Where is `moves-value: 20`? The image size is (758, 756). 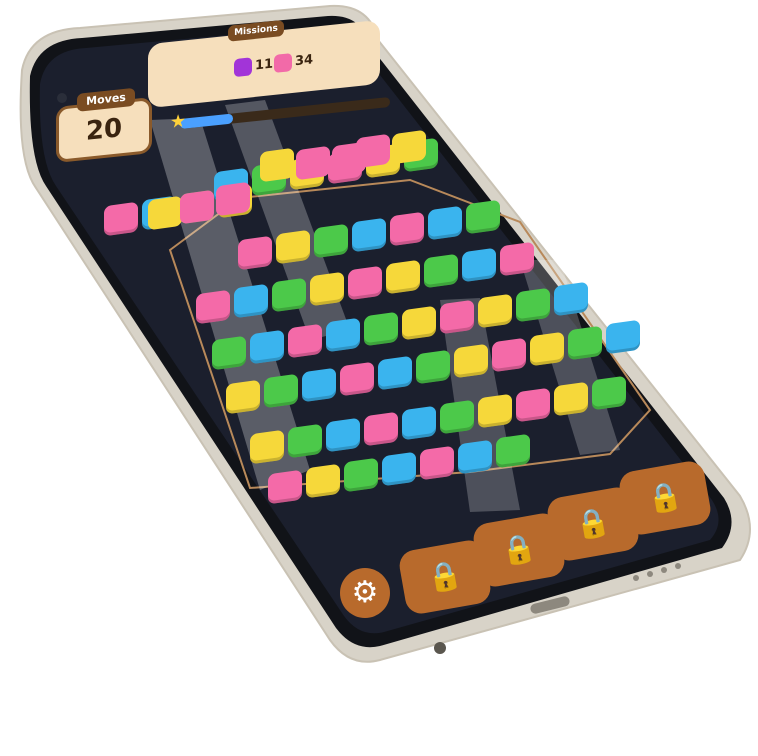
moves-value: 20 is located at coordinates (104, 130).